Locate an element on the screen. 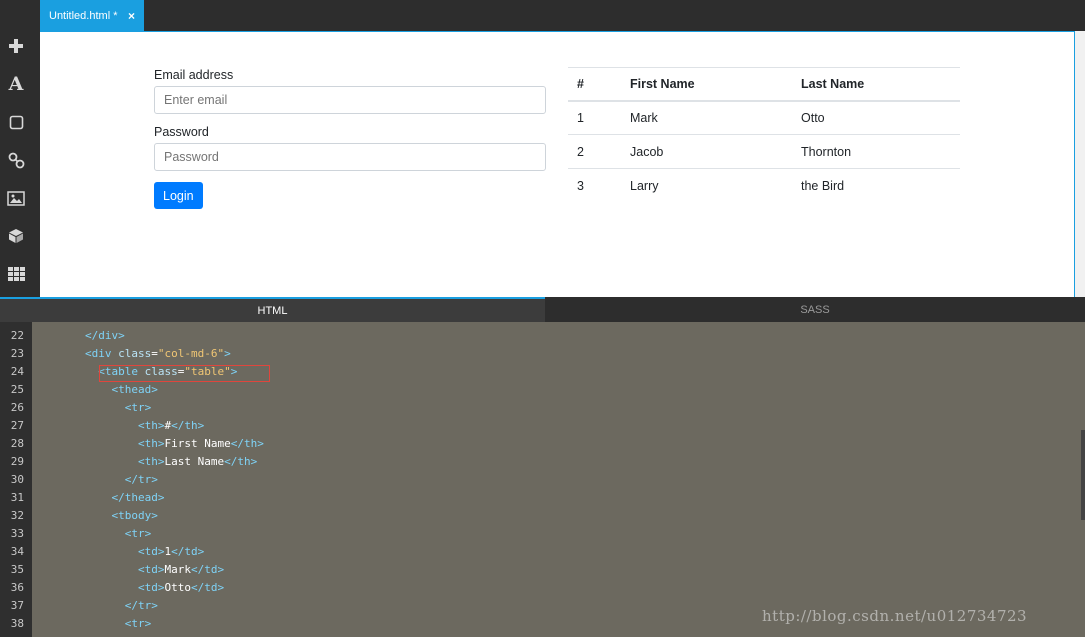 The height and width of the screenshot is (637, 1085). editor-topbar: Untitled.html * × is located at coordinates (542, 15).